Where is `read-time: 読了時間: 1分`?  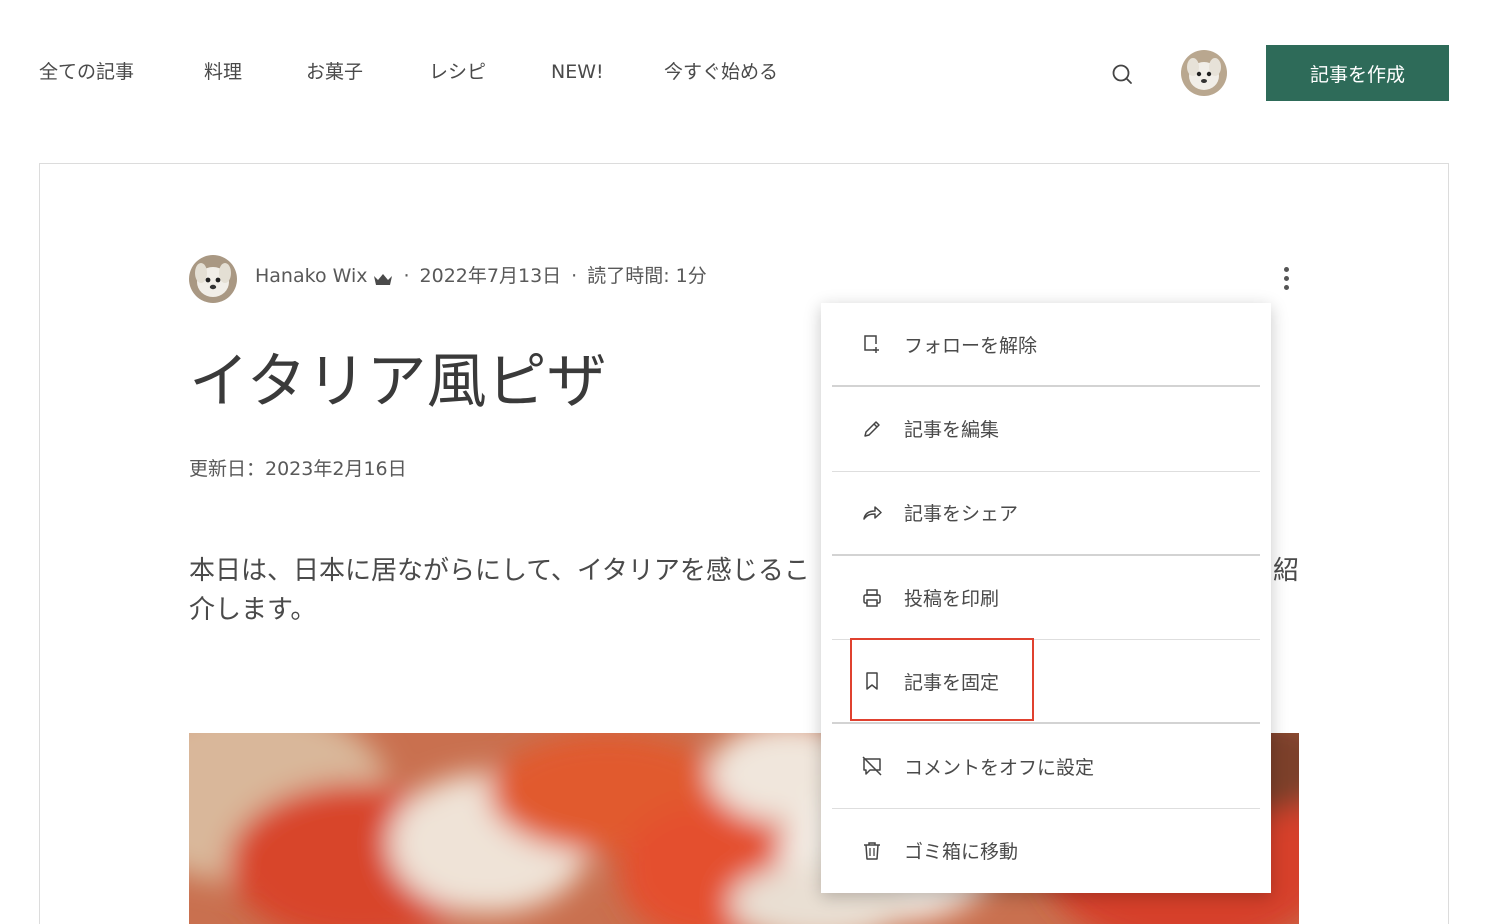
read-time: 読了時間: 1分 is located at coordinates (647, 276).